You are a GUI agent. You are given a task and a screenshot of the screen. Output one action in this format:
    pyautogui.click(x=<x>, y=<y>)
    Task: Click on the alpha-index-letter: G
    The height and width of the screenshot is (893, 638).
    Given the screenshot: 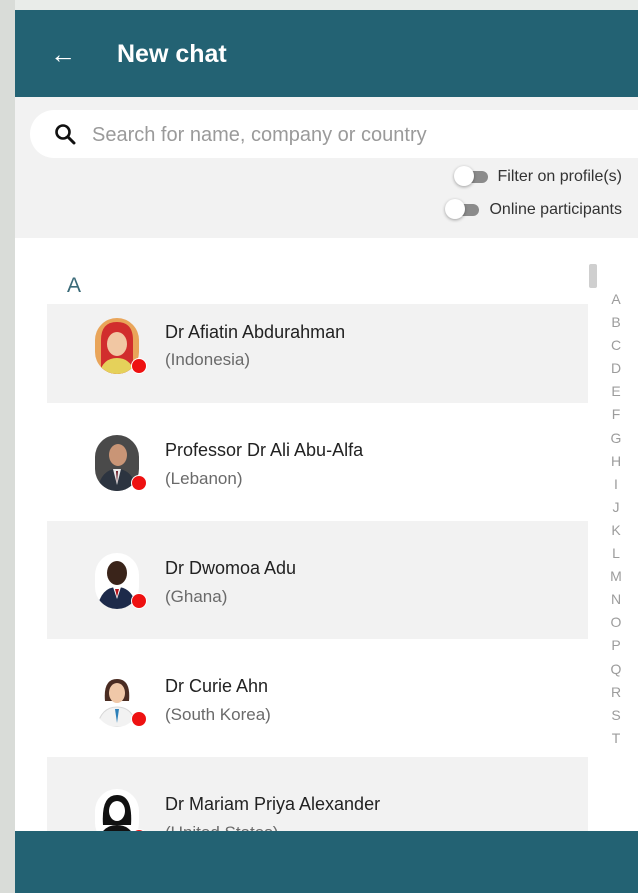 What is the action you would take?
    pyautogui.click(x=616, y=438)
    